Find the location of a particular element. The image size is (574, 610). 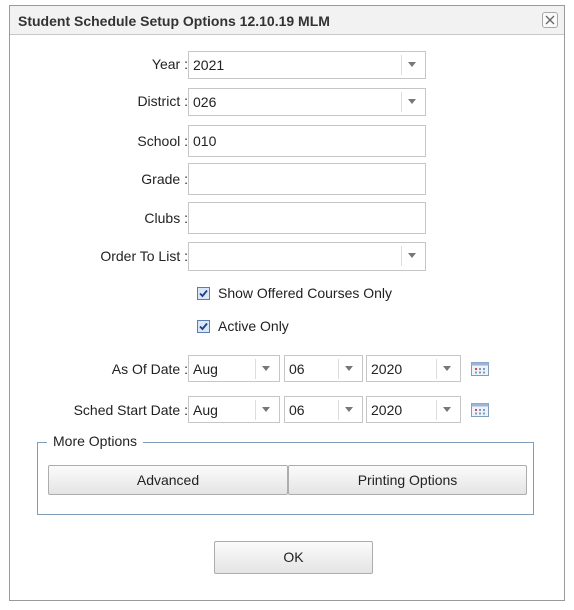

advanced-button: Advanced is located at coordinates (168, 480).